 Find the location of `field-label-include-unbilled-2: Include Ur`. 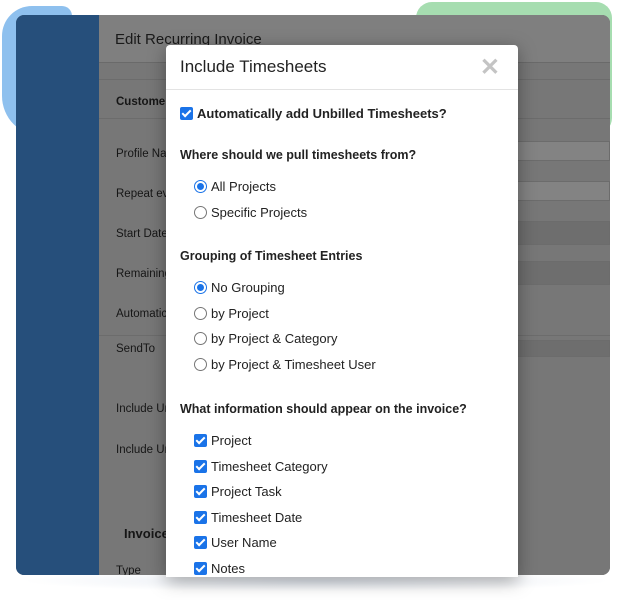

field-label-include-unbilled-2: Include Ur is located at coordinates (142, 450).